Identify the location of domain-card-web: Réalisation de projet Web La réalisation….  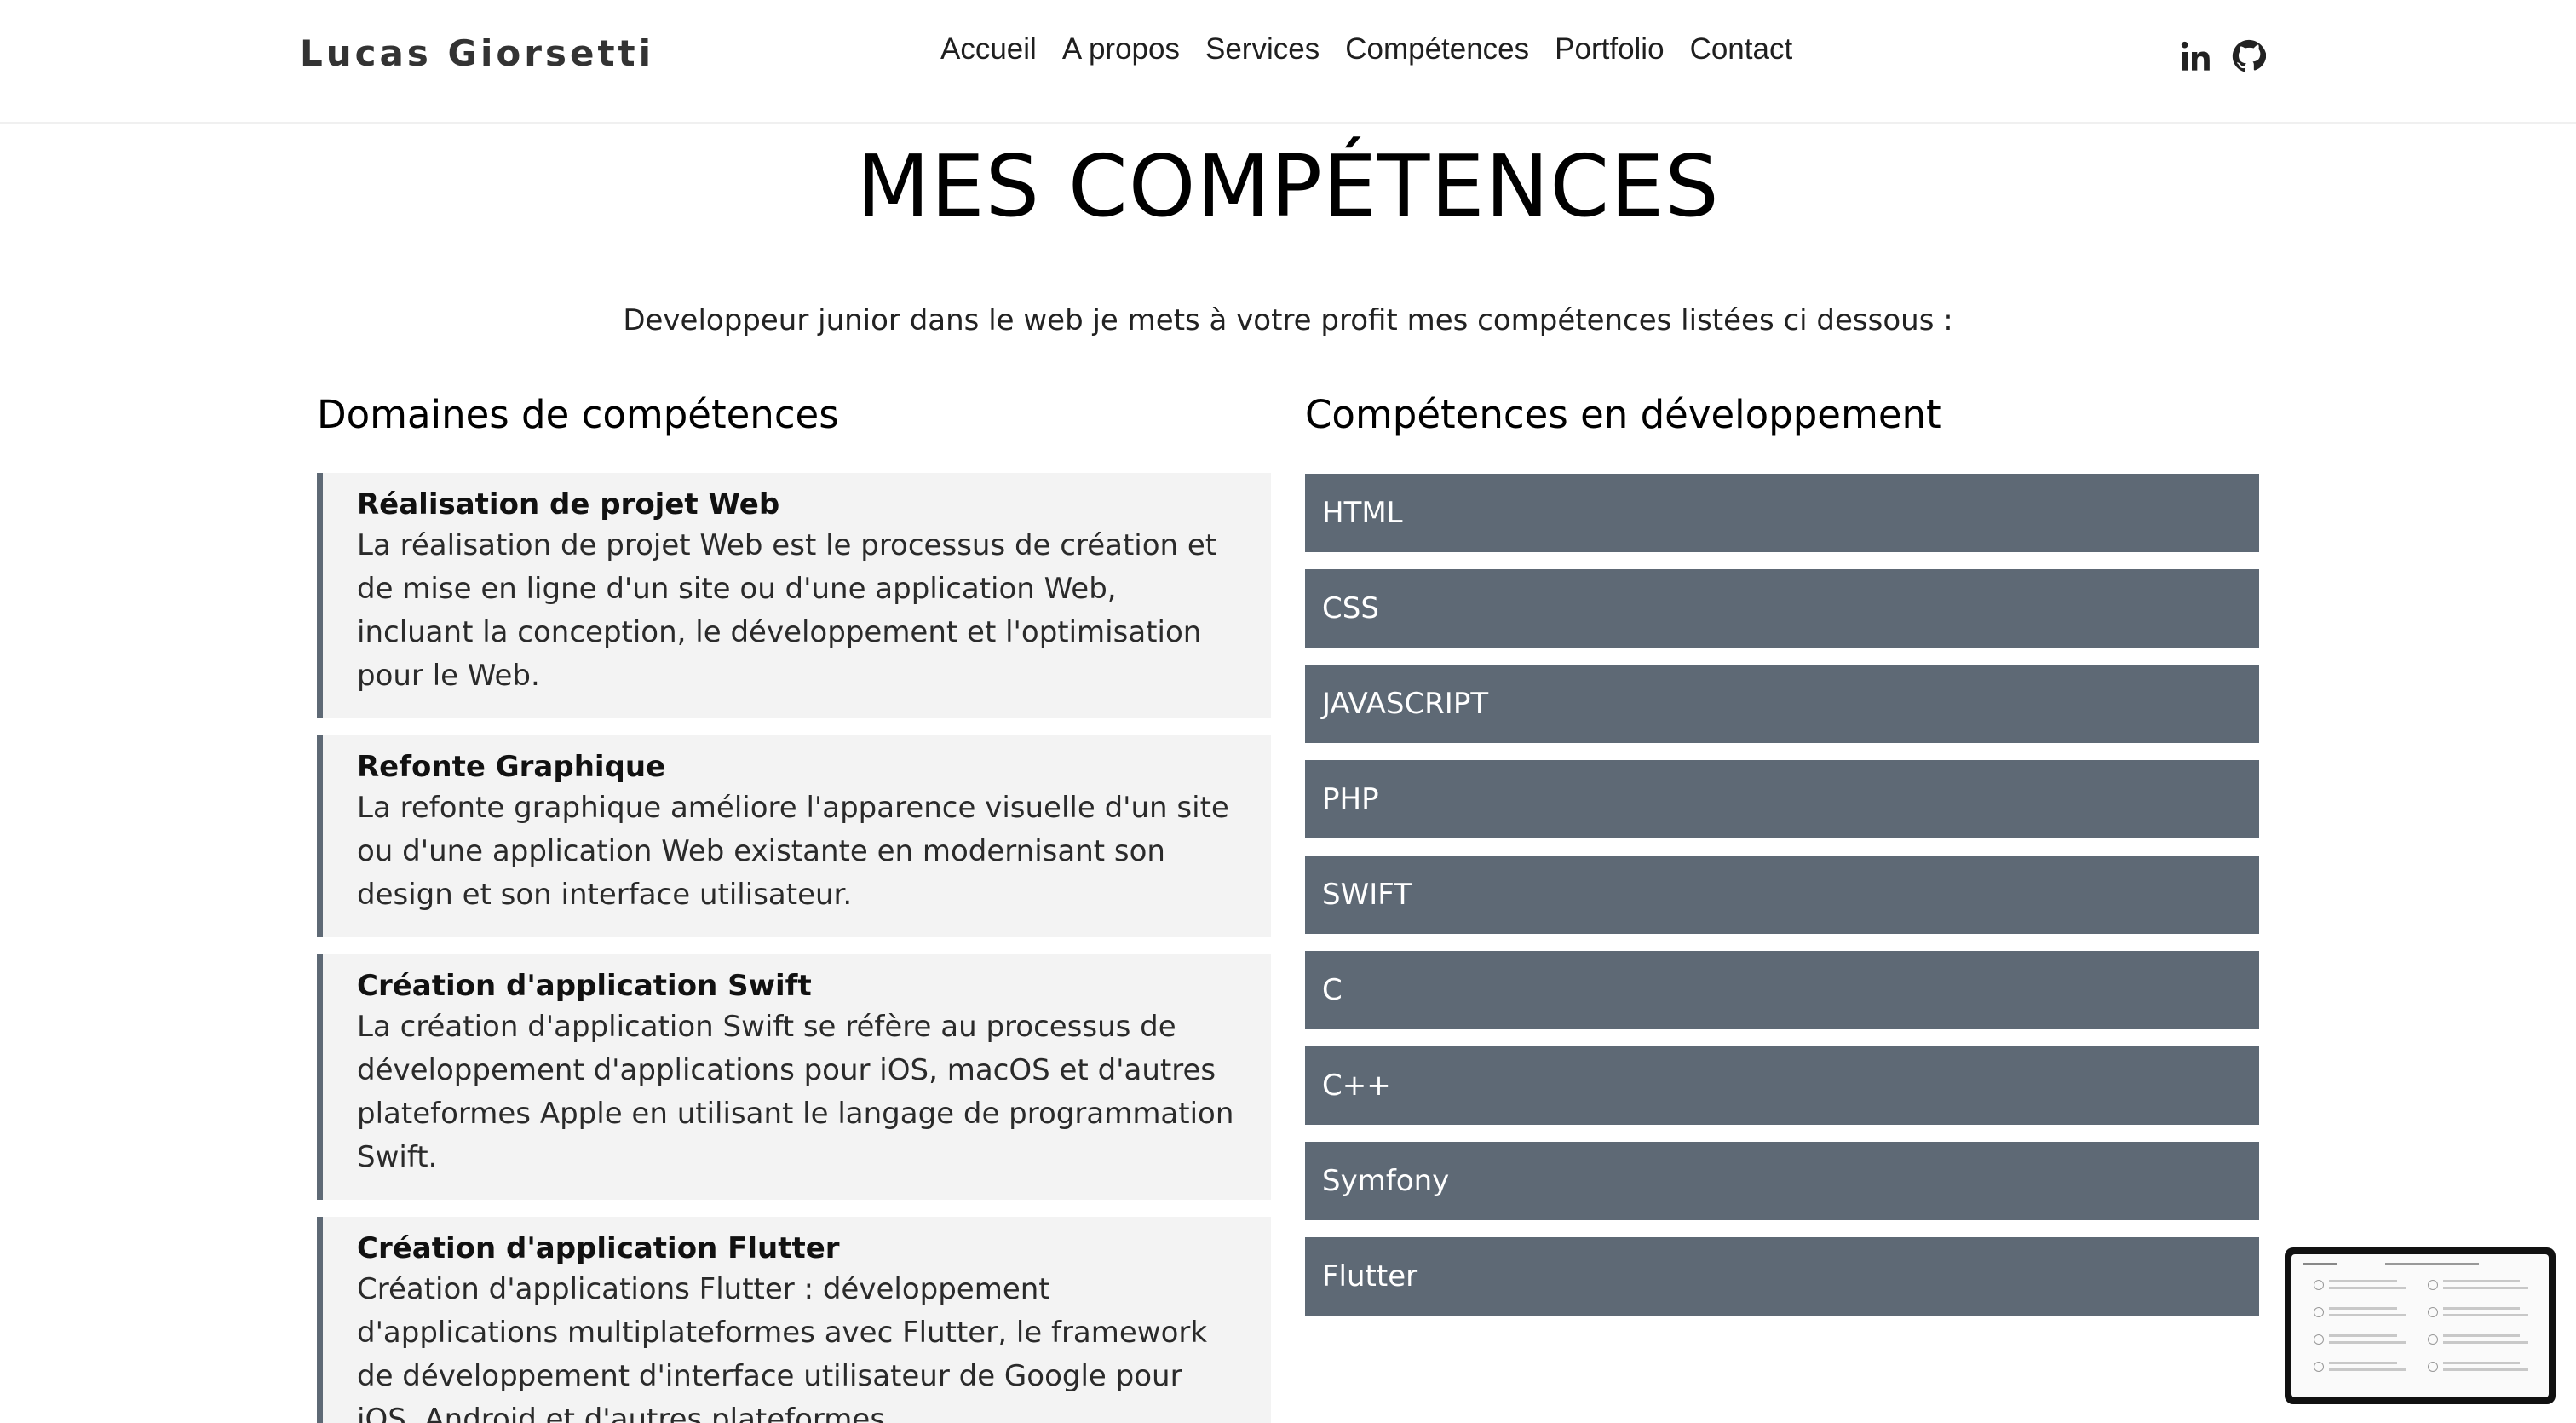
(794, 596).